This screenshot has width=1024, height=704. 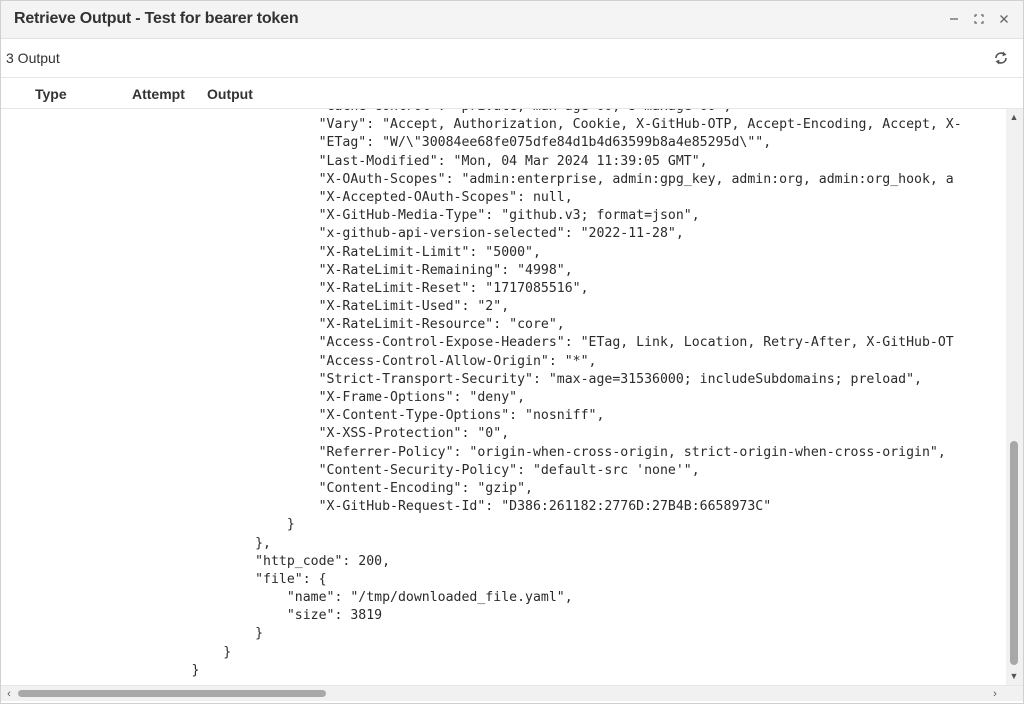 What do you see at coordinates (1014, 397) in the screenshot?
I see `vertical-scrollbar: ▲ ▼` at bounding box center [1014, 397].